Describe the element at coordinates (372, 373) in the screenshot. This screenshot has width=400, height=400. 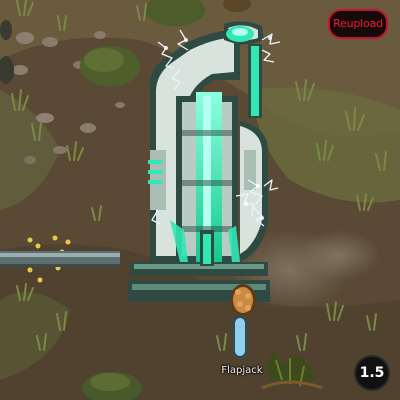
I see `game-speed-badge: 1.5` at that location.